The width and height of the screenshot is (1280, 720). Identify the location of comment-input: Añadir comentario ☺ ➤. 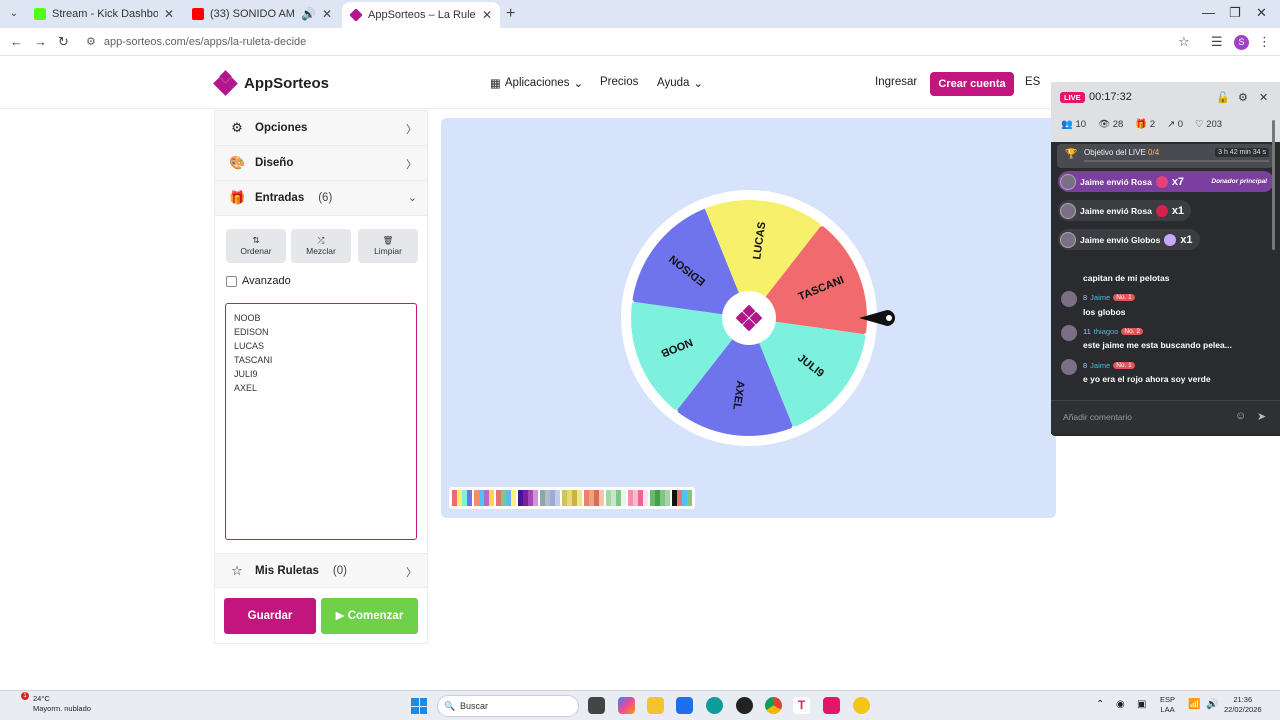
(1165, 417).